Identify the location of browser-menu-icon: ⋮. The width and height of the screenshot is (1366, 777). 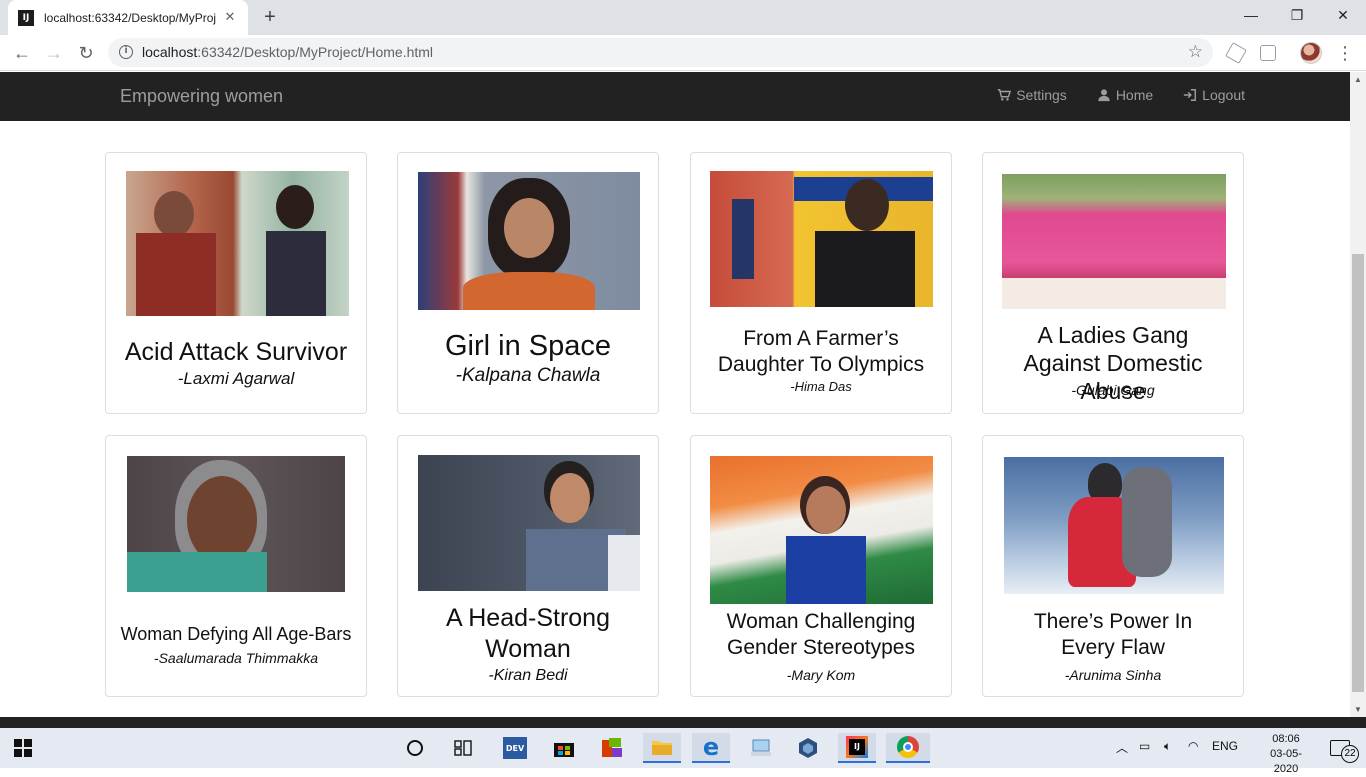
(1345, 53).